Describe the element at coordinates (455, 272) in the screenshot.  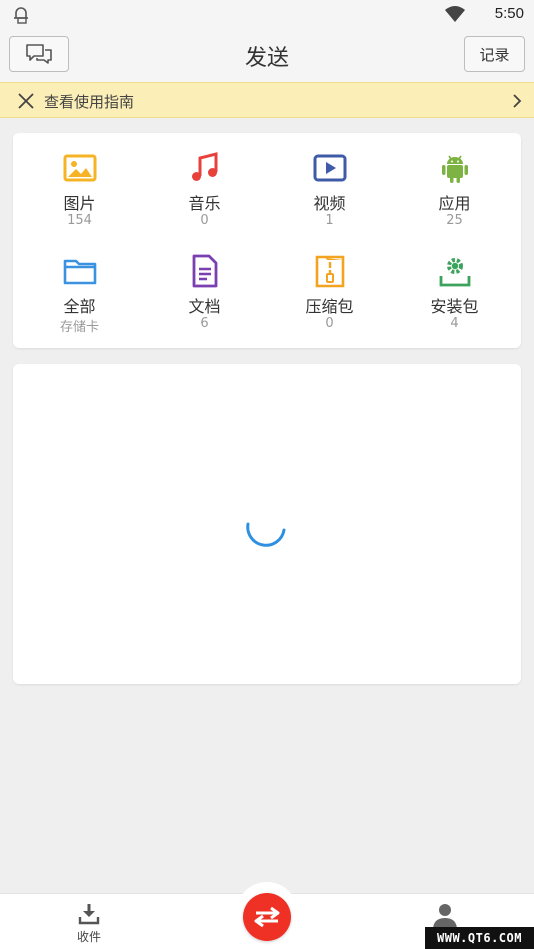
I see `install-package-icon` at that location.